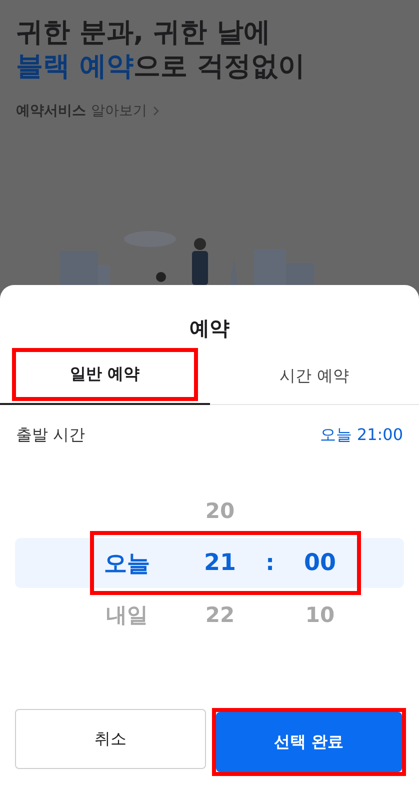  I want to click on picker-value: 21, so click(220, 563).